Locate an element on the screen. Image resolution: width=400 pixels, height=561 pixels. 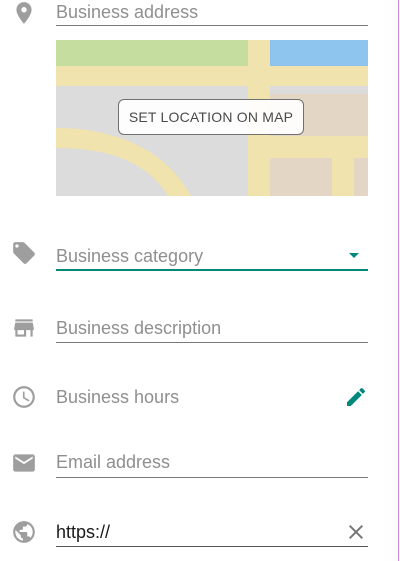
mail-icon is located at coordinates (24, 463).